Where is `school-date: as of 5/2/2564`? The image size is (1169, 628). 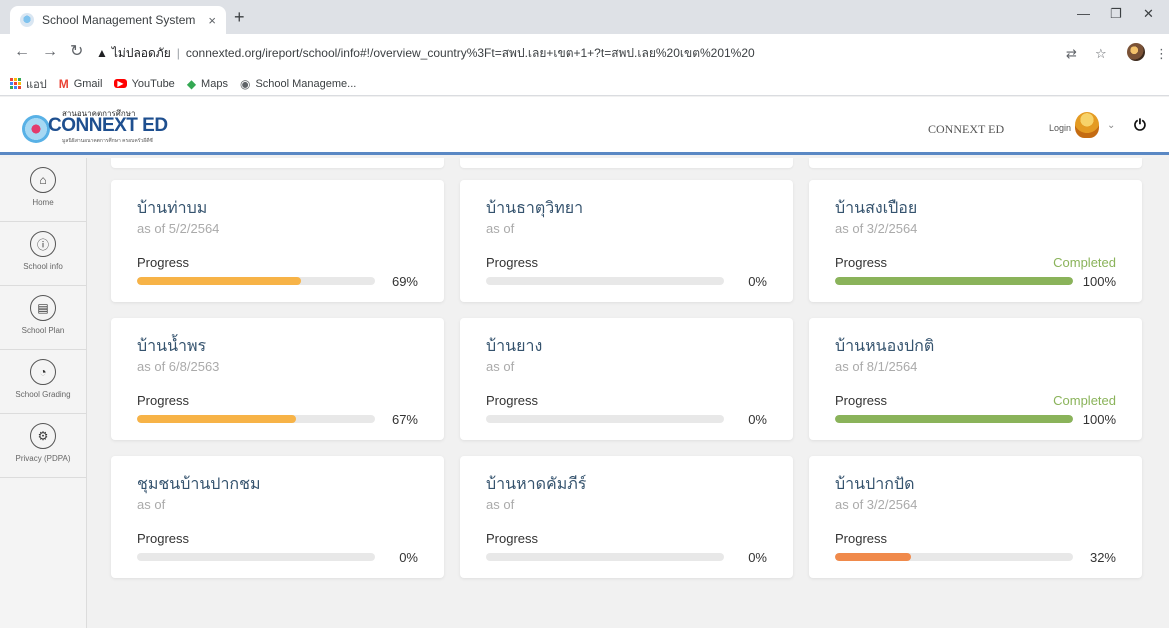
school-date: as of 5/2/2564 is located at coordinates (178, 228).